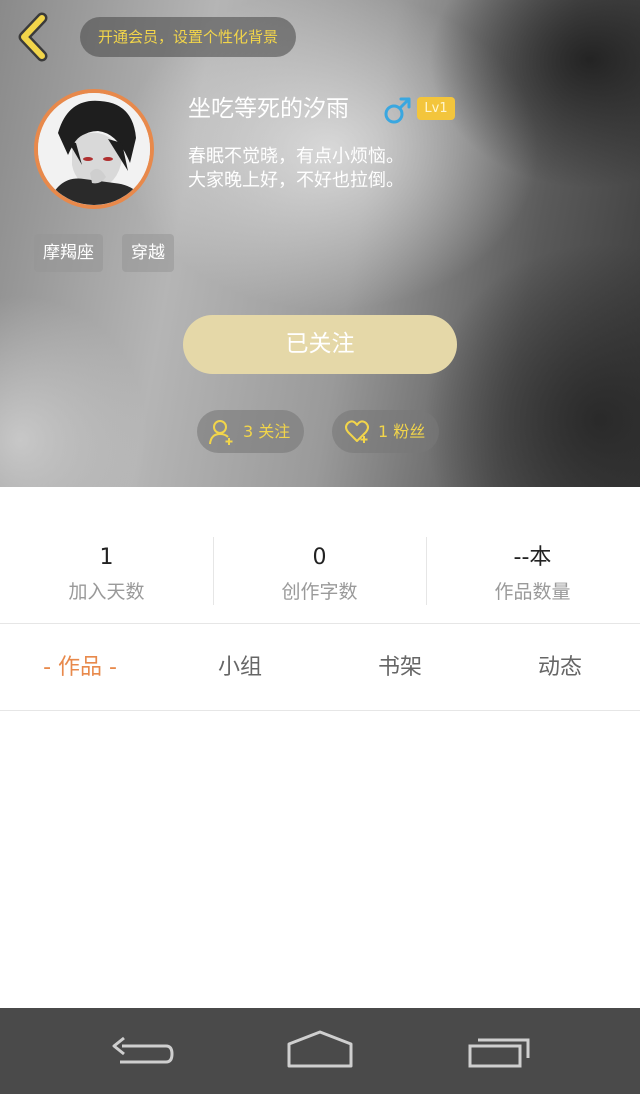 The width and height of the screenshot is (640, 1094). I want to click on stat-join-days: 1 加入天数, so click(106, 555).